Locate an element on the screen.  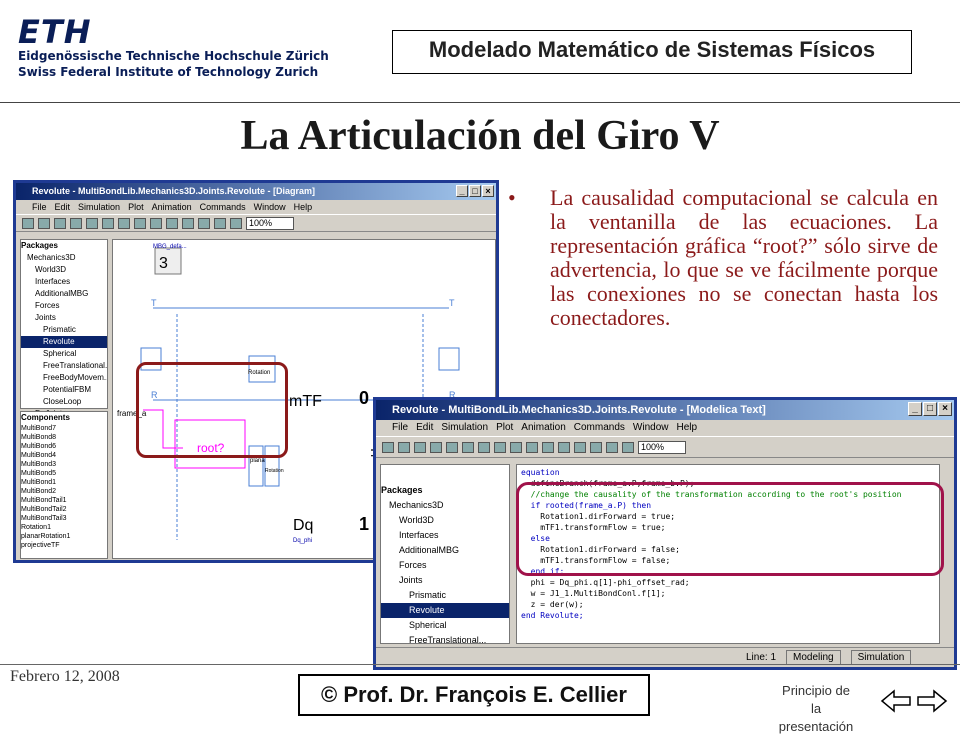
new-file-icon is located at coordinates (28, 223).